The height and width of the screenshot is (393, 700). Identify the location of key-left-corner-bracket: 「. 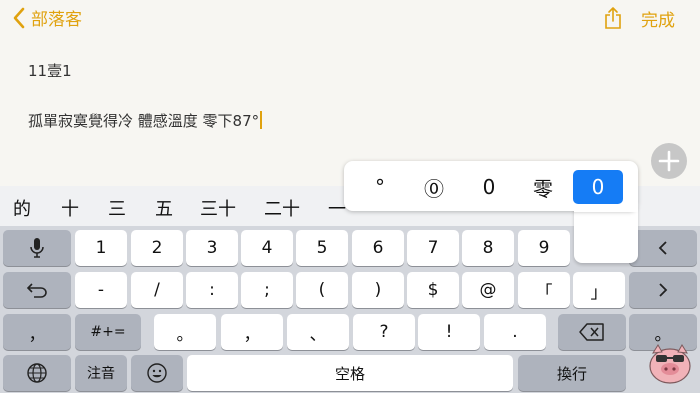
(544, 290).